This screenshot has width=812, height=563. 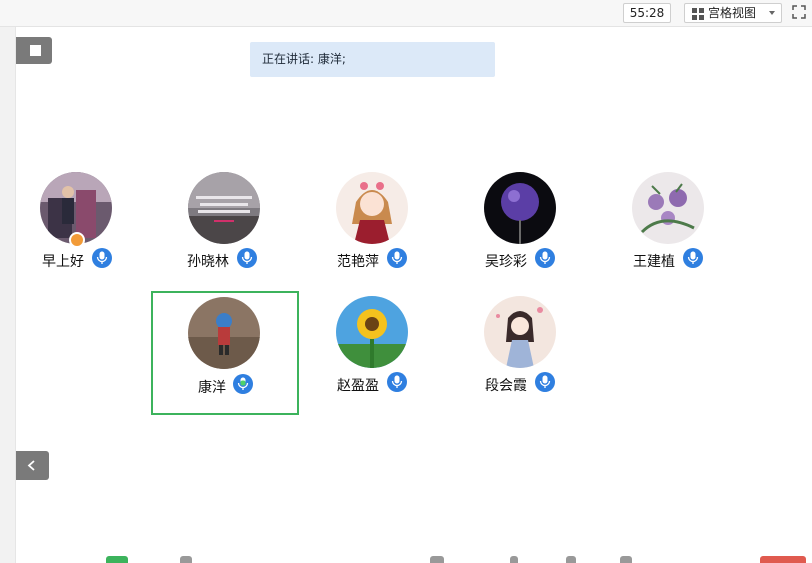 I want to click on participant-tile: 赵盈盈, so click(x=372, y=349).